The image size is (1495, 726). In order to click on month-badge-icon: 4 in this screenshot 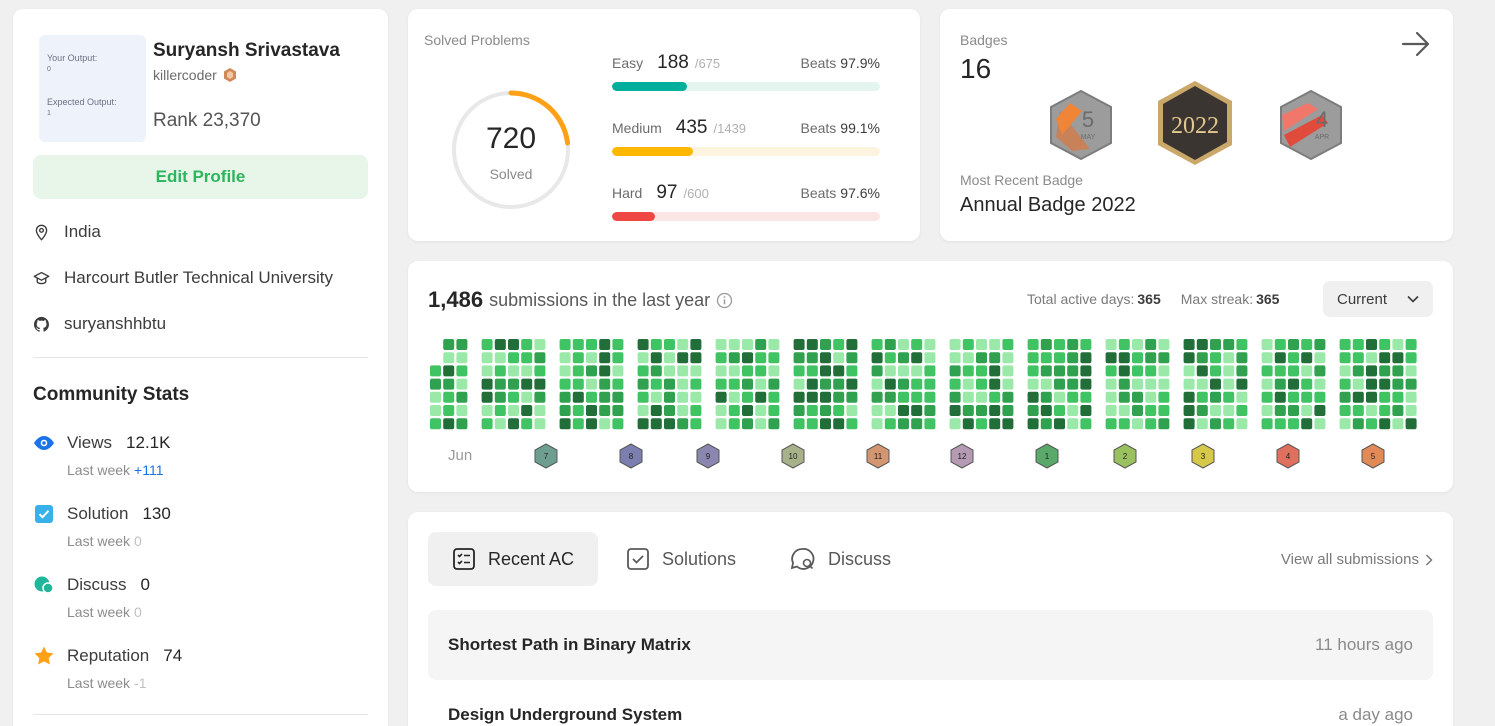, I will do `click(1288, 456)`.